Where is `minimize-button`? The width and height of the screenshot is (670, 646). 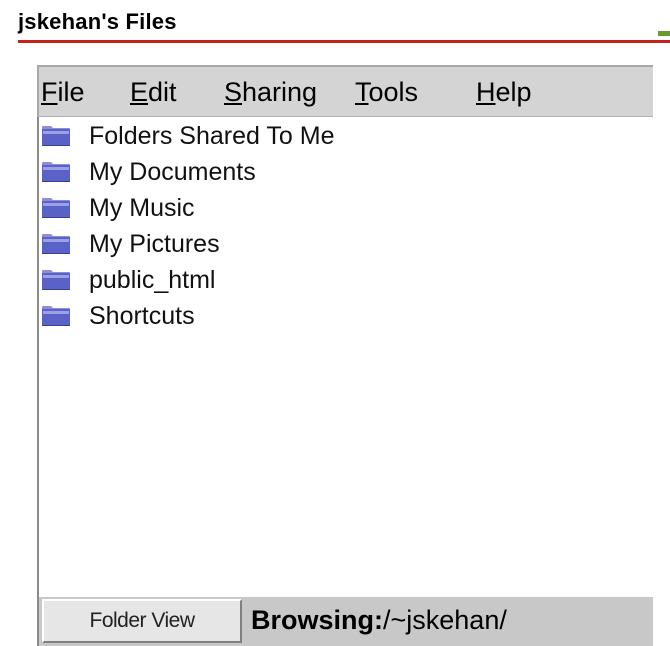
minimize-button is located at coordinates (664, 33).